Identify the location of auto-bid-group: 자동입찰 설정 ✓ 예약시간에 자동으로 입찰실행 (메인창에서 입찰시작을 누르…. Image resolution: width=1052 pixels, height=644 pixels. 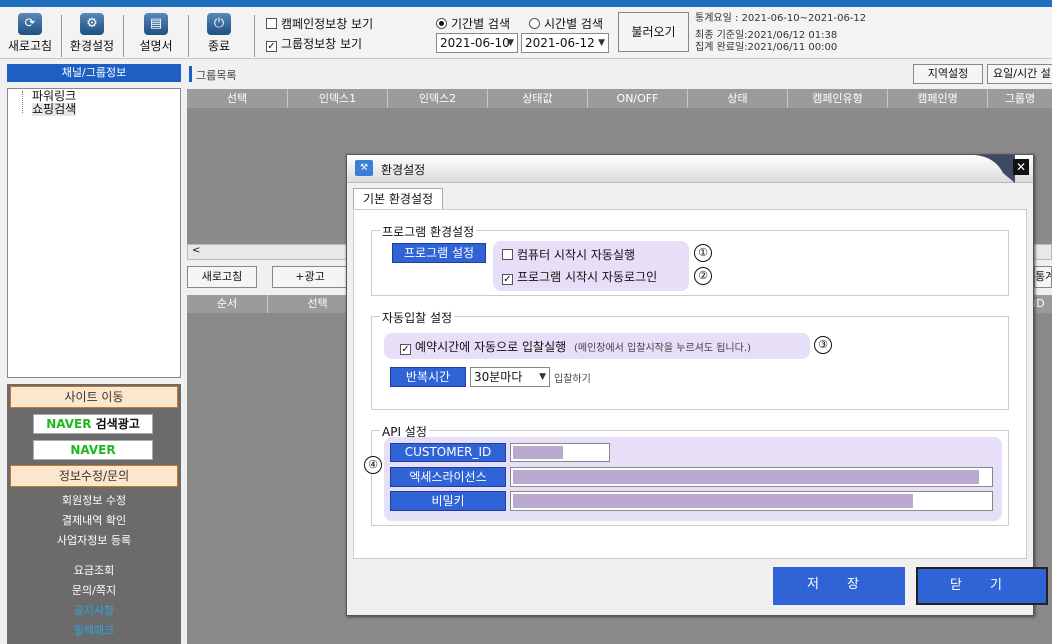
(690, 359).